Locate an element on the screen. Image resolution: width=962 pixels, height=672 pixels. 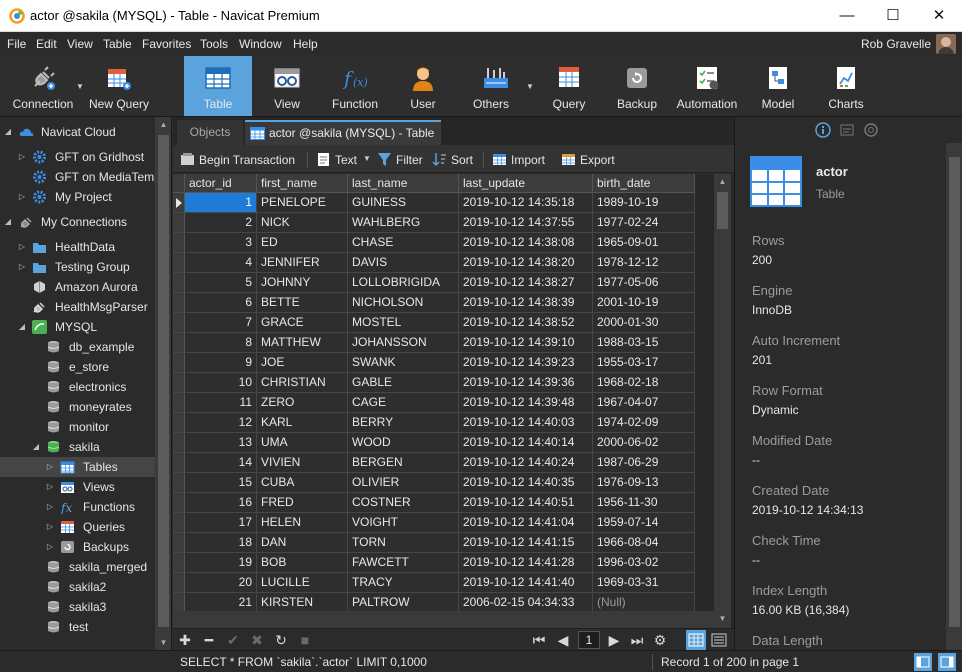
form-view-button is located at coordinates (719, 640).